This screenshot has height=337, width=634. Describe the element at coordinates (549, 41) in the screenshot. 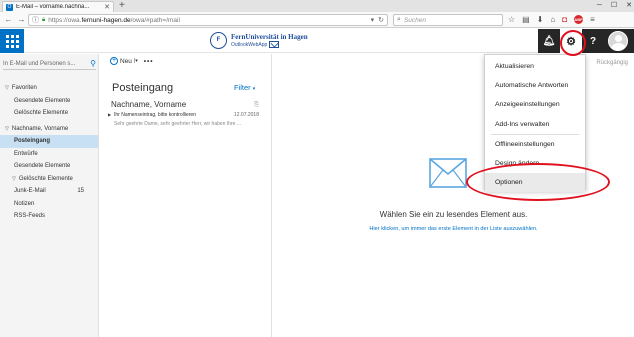

I see `bell-icon: 🔔︎` at that location.